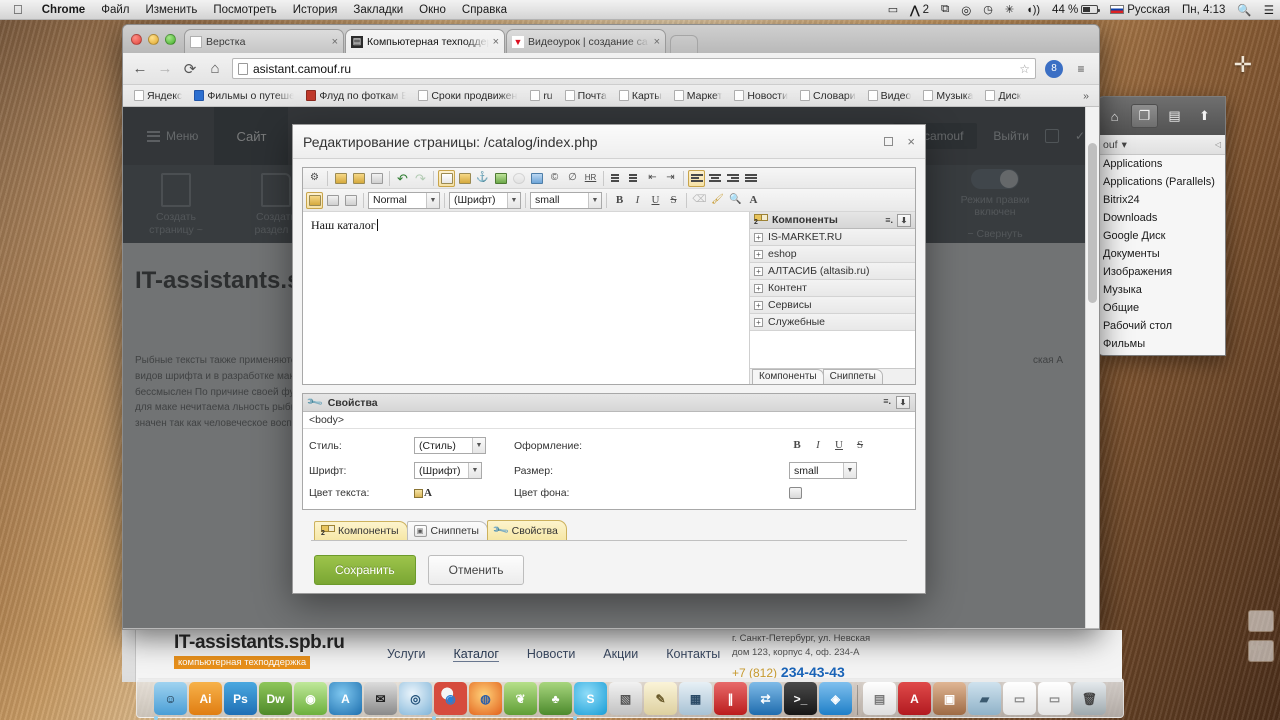 This screenshot has width=1280, height=720. Describe the element at coordinates (1162, 290) in the screenshot. I see `list-item: Музыка` at that location.